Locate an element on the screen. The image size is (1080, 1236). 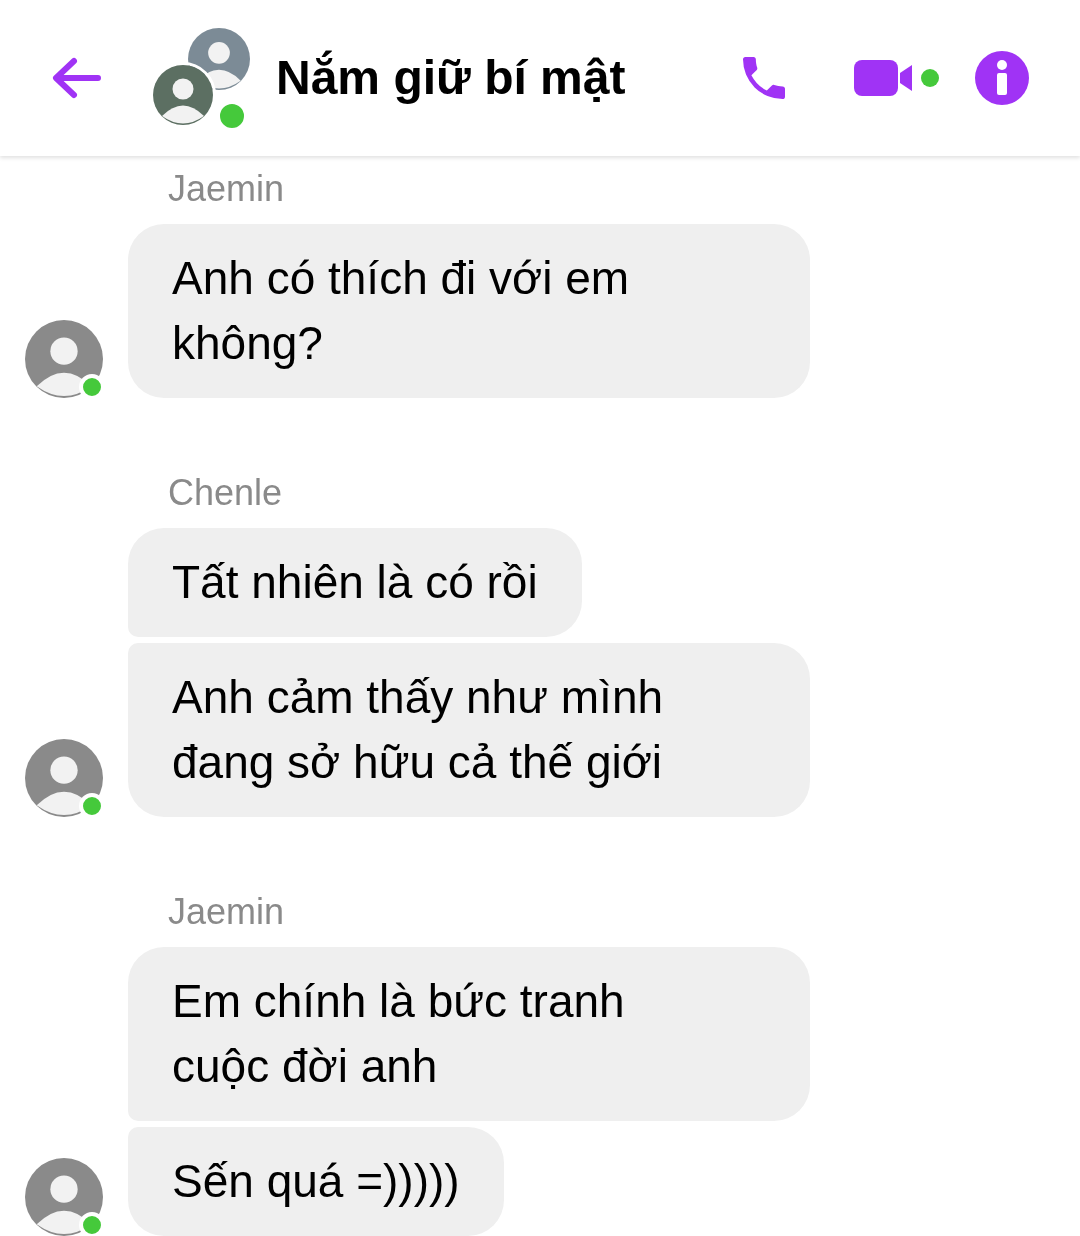
info-icon is located at coordinates (1002, 78).